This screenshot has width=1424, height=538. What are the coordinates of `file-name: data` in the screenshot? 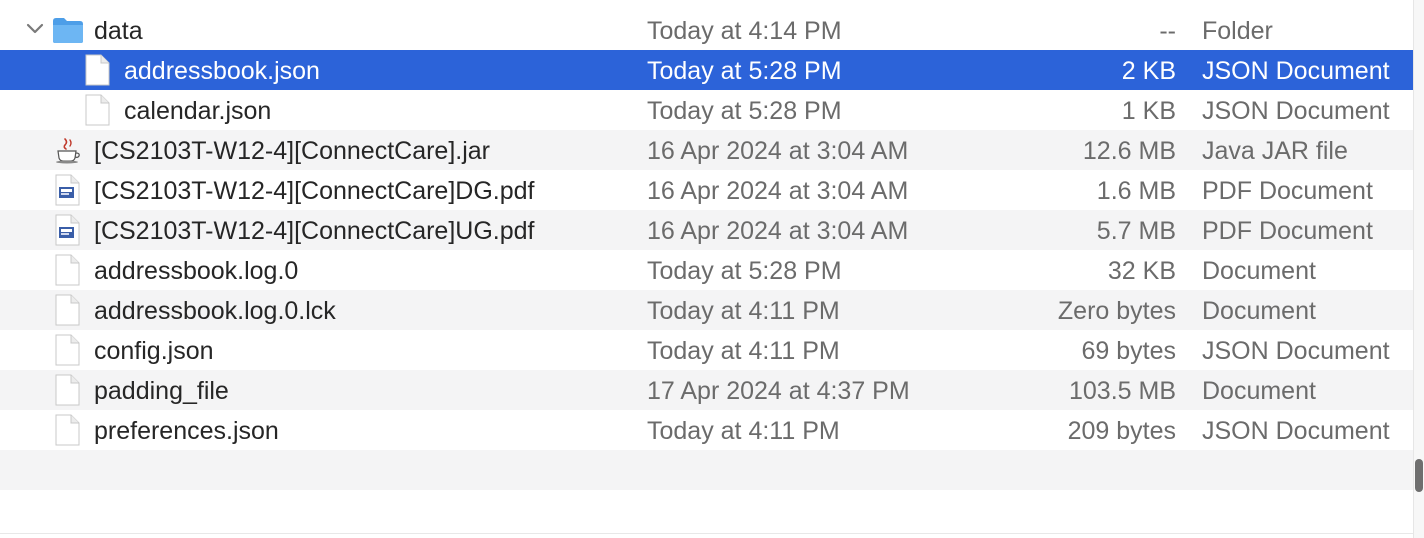 It's located at (118, 31).